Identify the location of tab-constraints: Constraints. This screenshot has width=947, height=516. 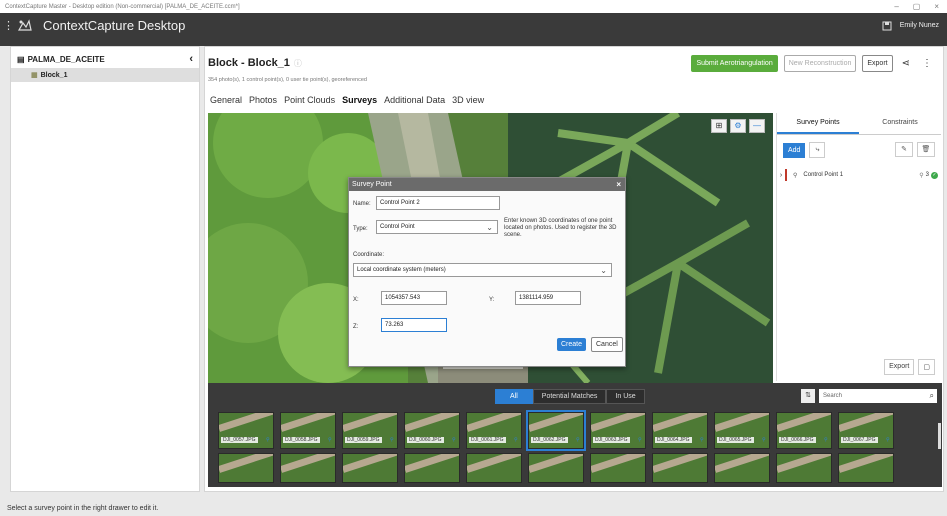
(900, 123).